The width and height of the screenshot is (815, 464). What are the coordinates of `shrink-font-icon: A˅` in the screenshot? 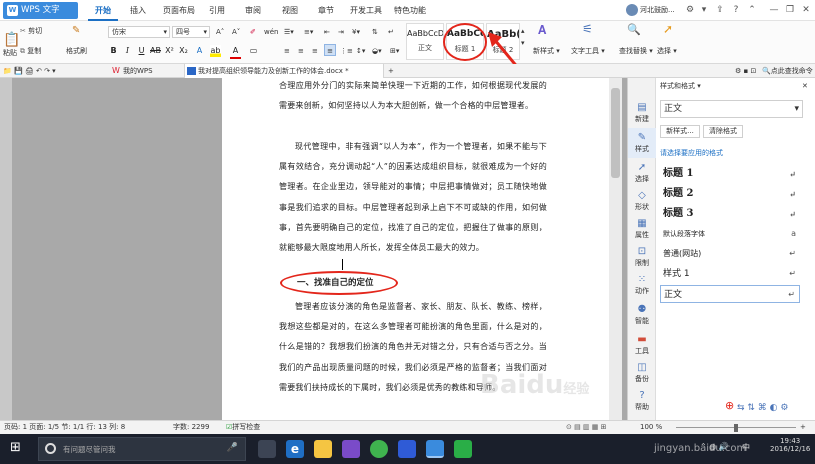 It's located at (236, 32).